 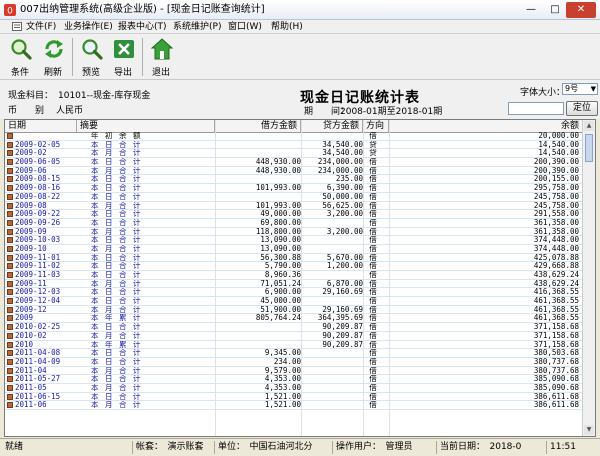 I want to click on locate-input, so click(x=536, y=108).